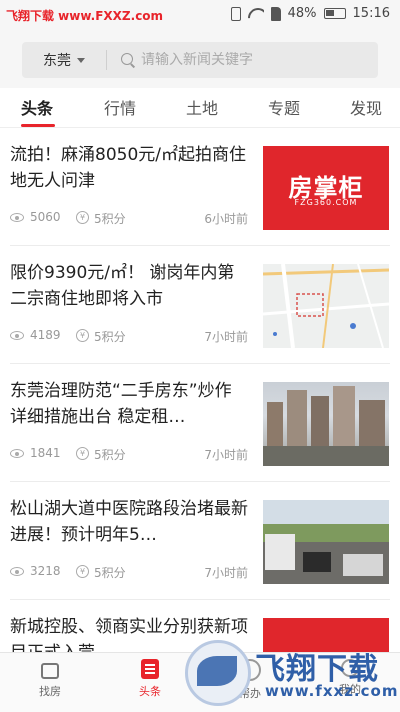 This screenshot has height=712, width=400. I want to click on view-count: 1841, so click(45, 453).